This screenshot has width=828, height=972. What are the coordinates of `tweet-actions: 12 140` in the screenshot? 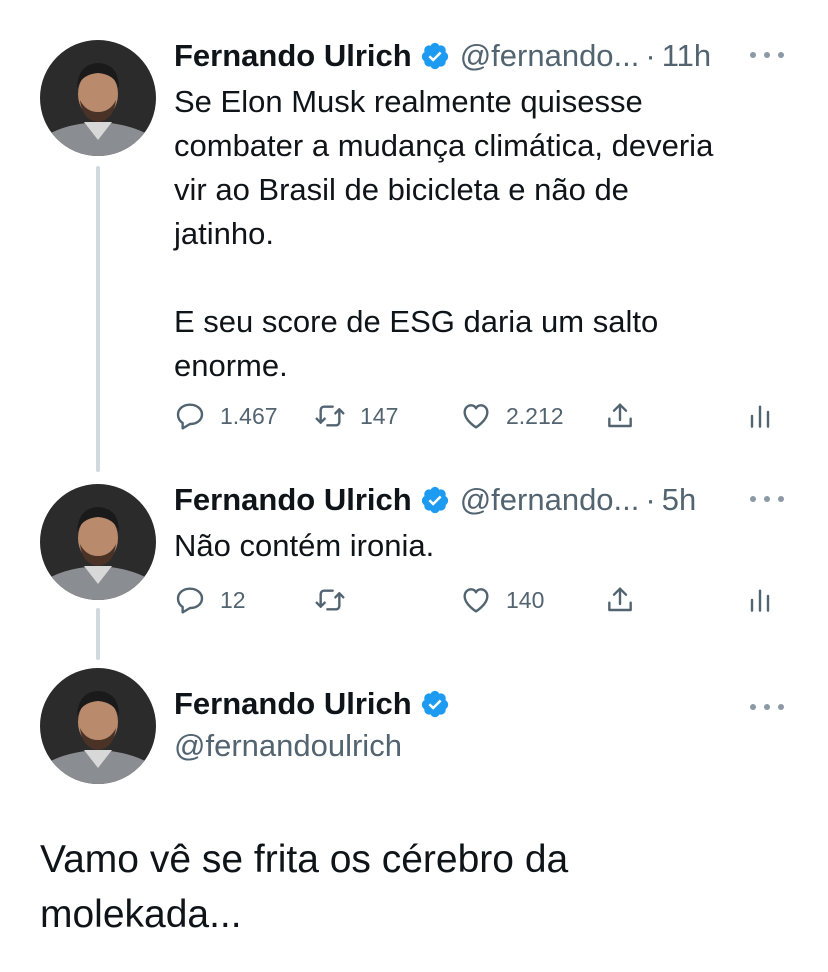 It's located at (474, 600).